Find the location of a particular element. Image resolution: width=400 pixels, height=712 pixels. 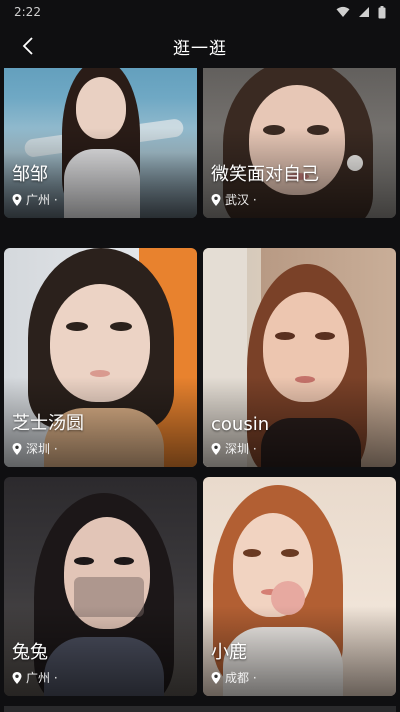

status-icons is located at coordinates (361, 12).